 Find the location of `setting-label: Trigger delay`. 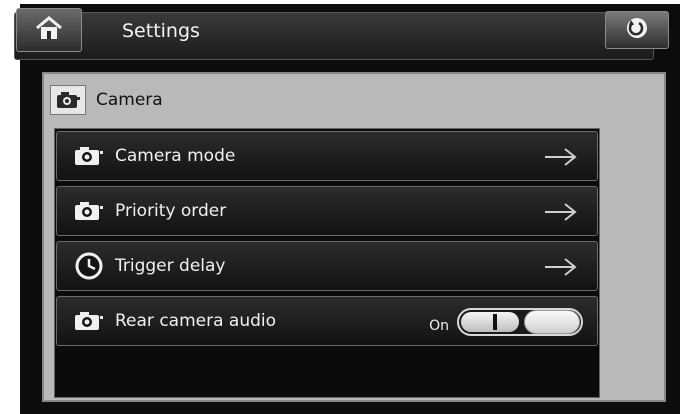

setting-label: Trigger delay is located at coordinates (170, 266).